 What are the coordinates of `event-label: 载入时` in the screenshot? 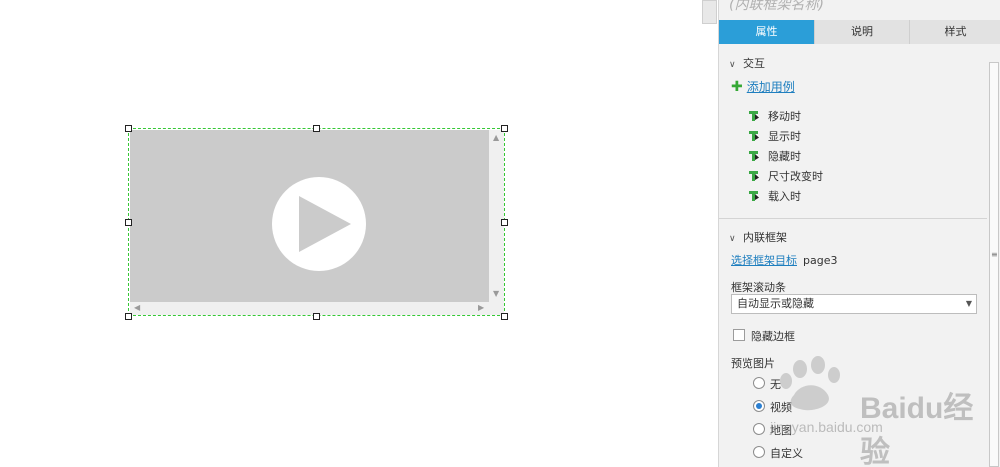 It's located at (784, 196).